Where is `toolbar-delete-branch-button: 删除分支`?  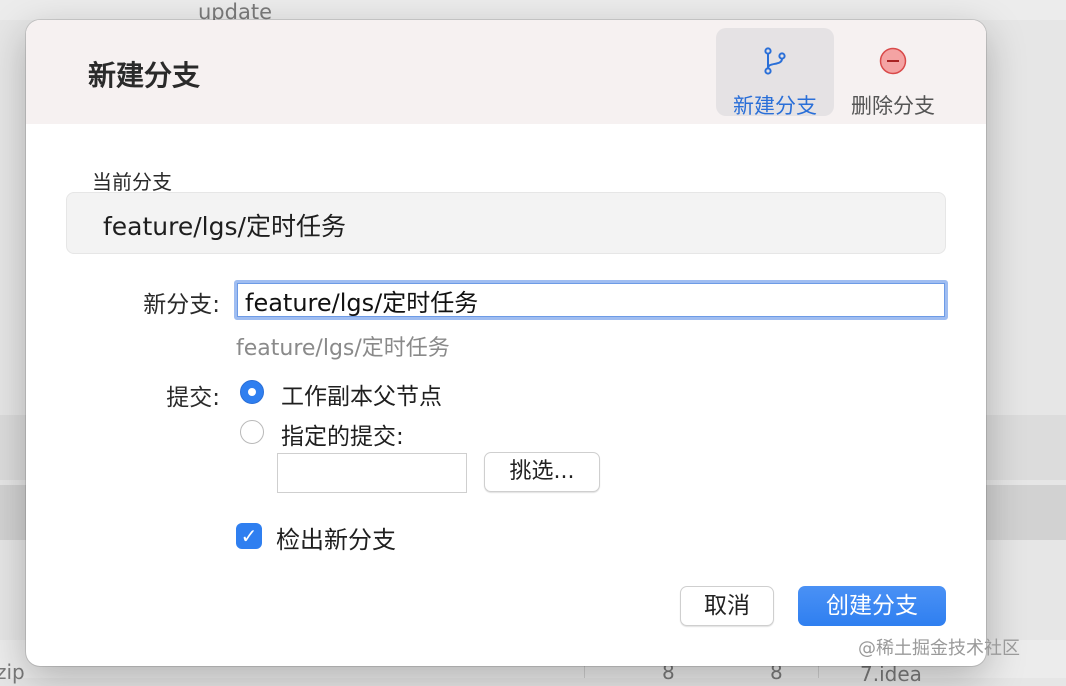
toolbar-delete-branch-button: 删除分支 is located at coordinates (893, 73).